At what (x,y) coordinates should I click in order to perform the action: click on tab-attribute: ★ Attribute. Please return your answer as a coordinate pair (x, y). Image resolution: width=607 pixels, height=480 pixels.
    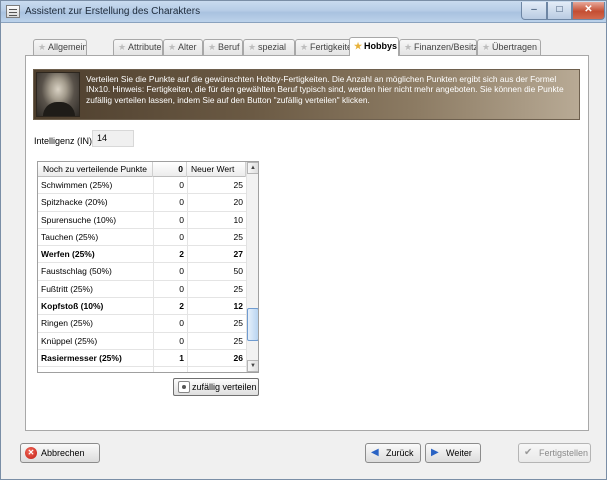
    Looking at the image, I should click on (138, 47).